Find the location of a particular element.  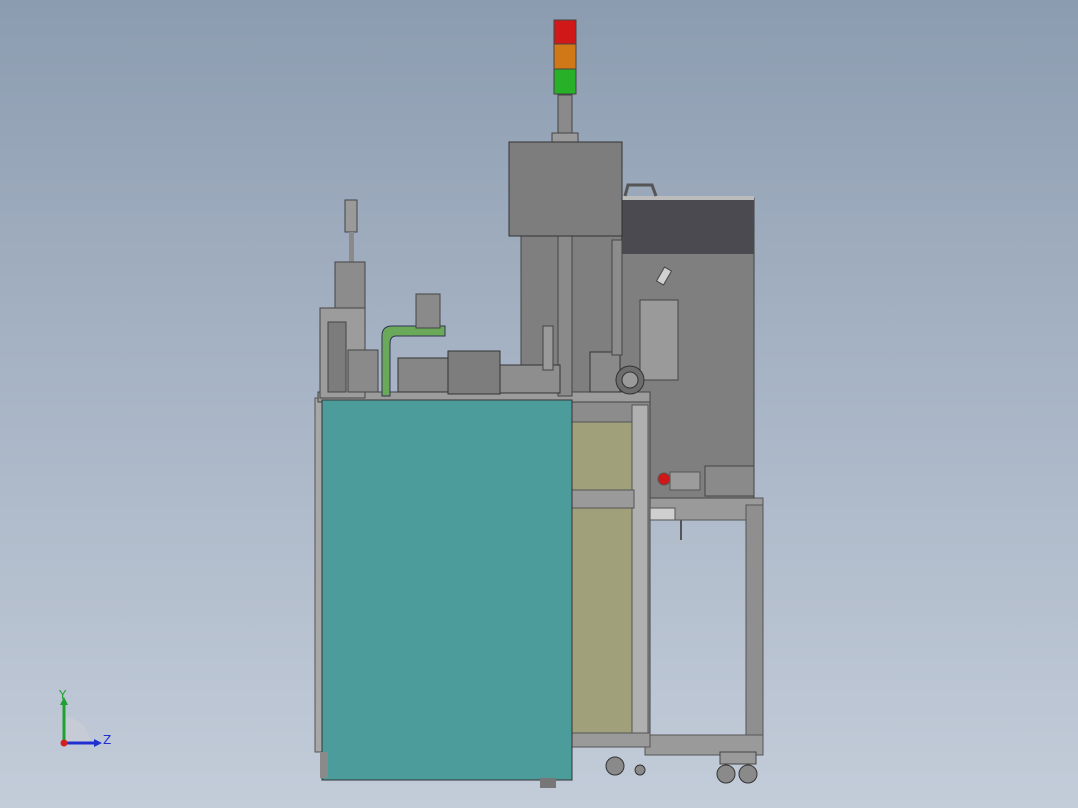

control-box is located at coordinates (565, 189).